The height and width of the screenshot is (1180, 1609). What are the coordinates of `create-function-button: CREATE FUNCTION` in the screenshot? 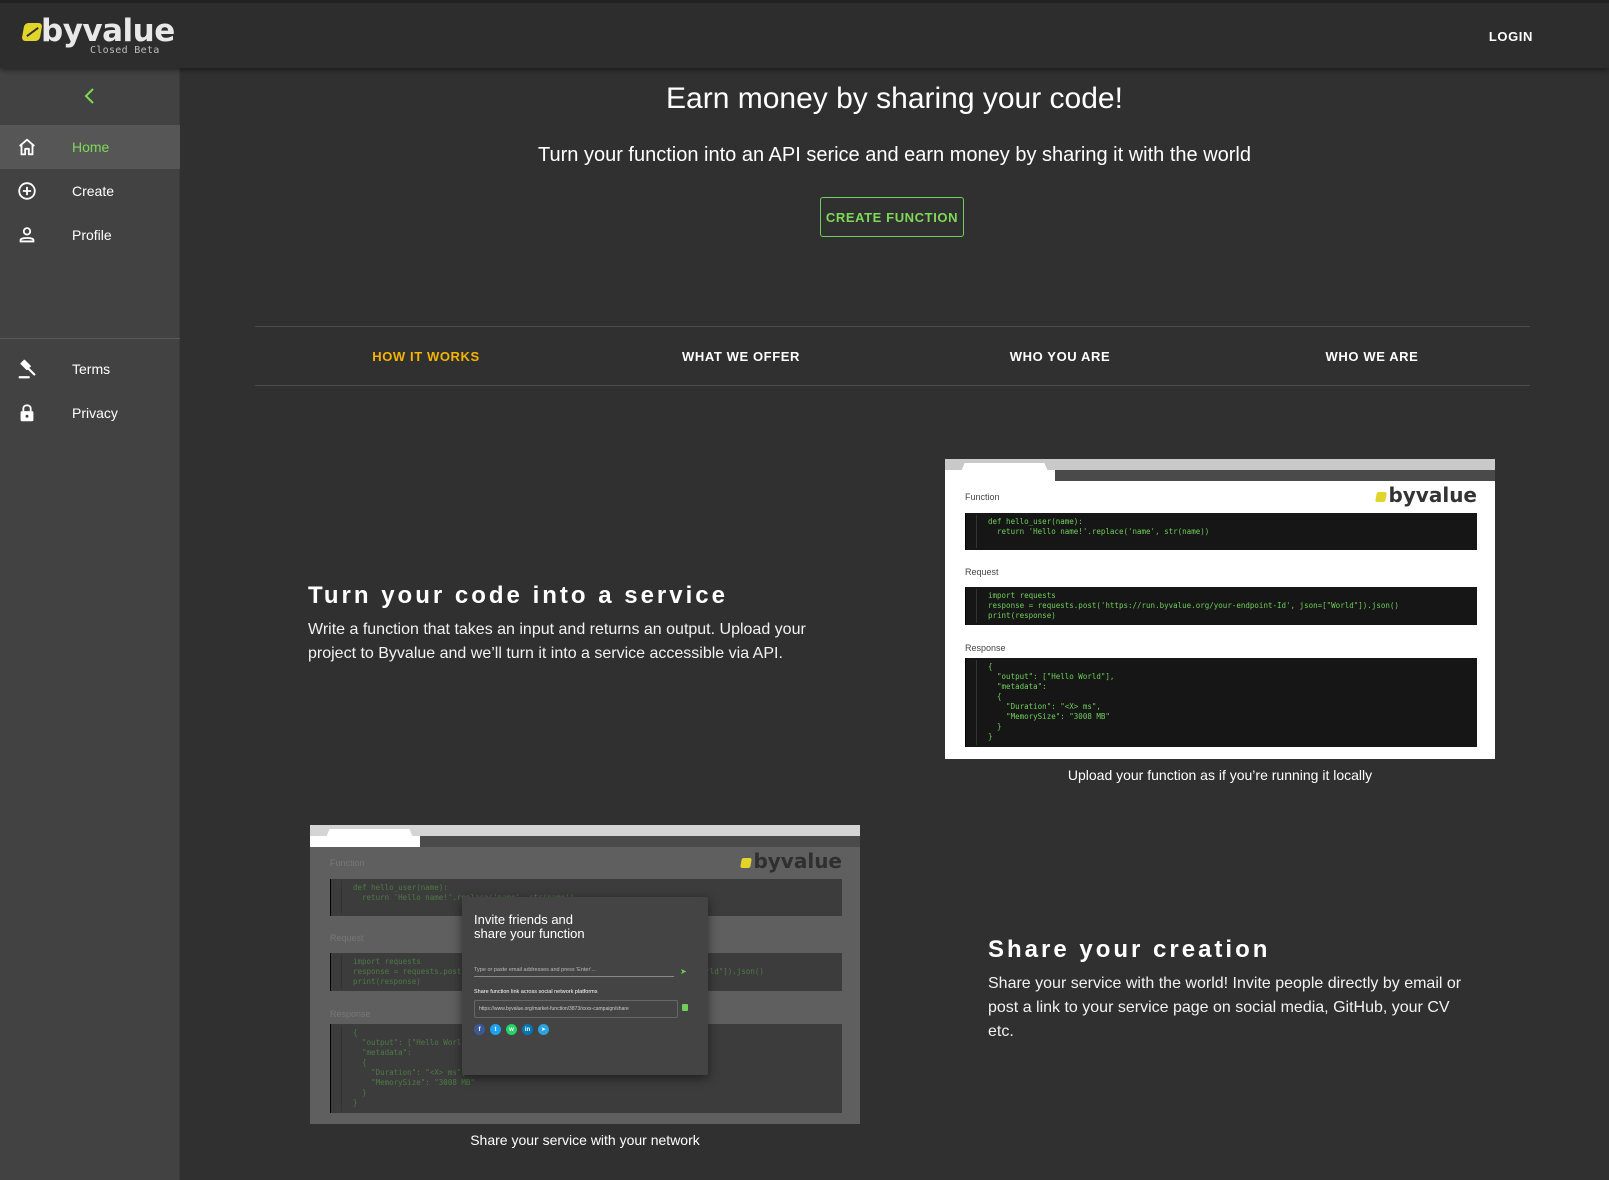 It's located at (892, 217).